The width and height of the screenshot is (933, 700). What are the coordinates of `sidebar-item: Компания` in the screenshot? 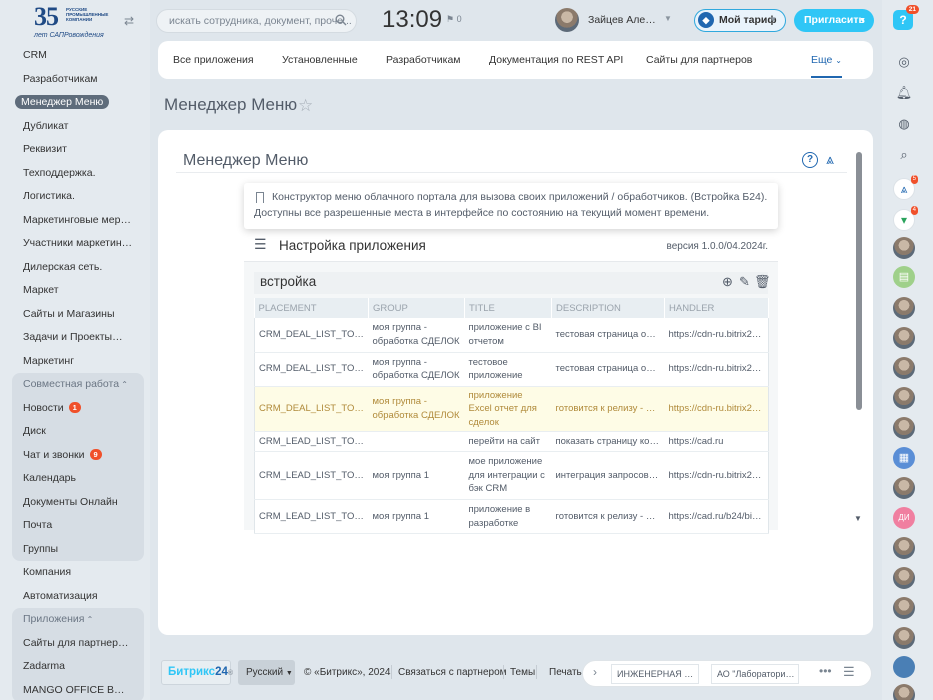 It's located at (78, 573).